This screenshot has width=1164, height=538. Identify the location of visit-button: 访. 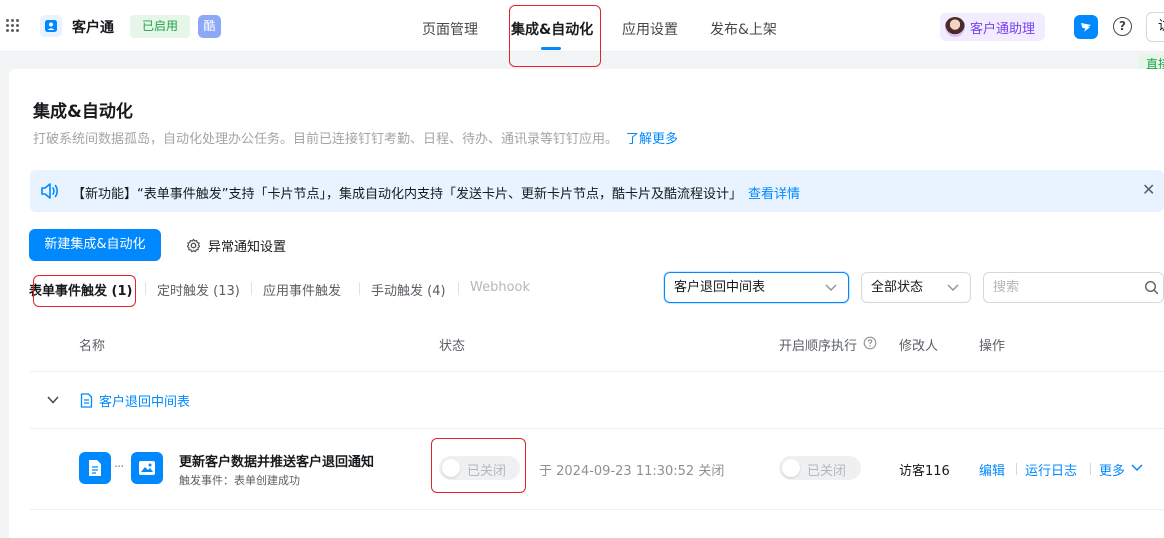
(1155, 27).